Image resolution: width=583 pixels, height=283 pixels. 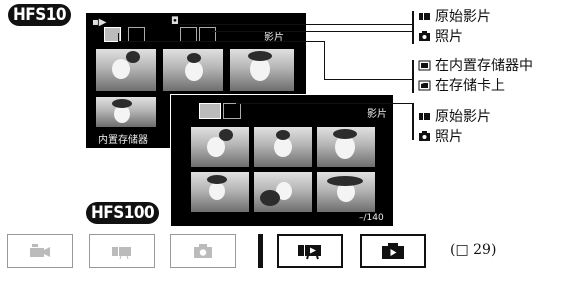 I want to click on page-reference: (□ 29), so click(x=473, y=250).